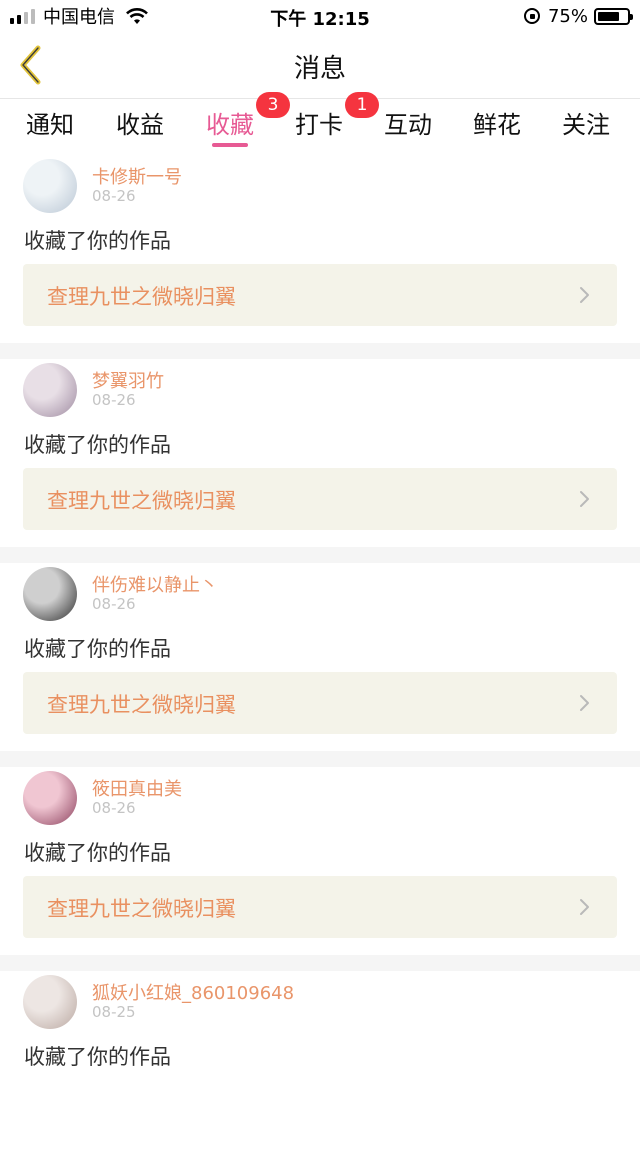  What do you see at coordinates (114, 1012) in the screenshot?
I see `date: 08-25` at bounding box center [114, 1012].